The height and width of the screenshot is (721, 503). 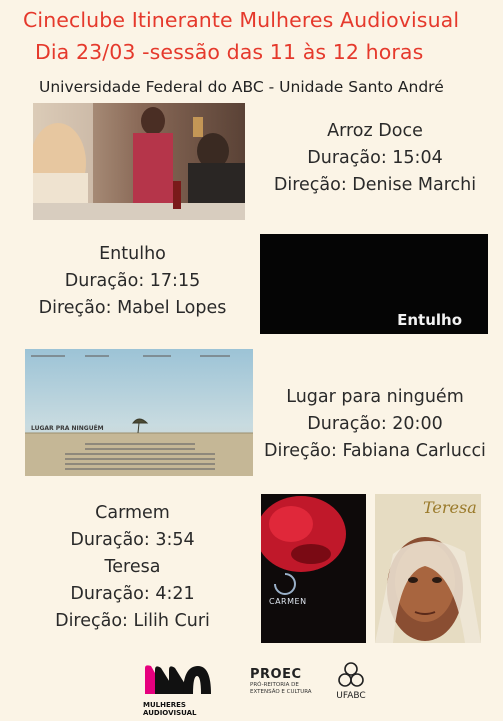 I want to click on film-duration: Duração: 4:21, so click(x=132, y=594).